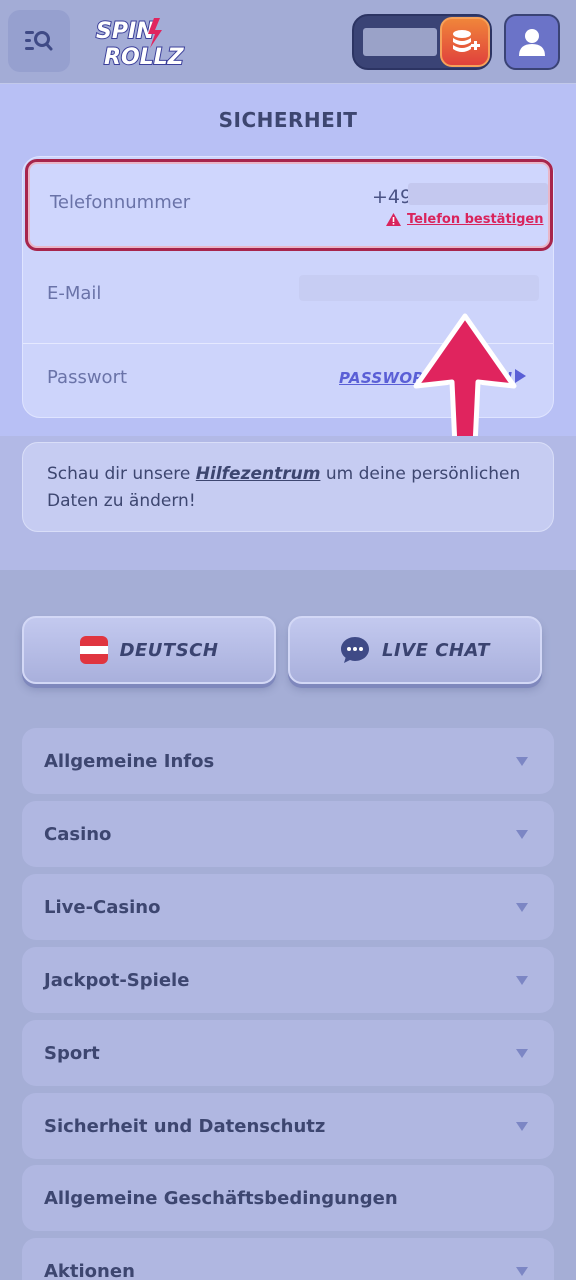  What do you see at coordinates (78, 834) in the screenshot?
I see `accordion-label: Casino` at bounding box center [78, 834].